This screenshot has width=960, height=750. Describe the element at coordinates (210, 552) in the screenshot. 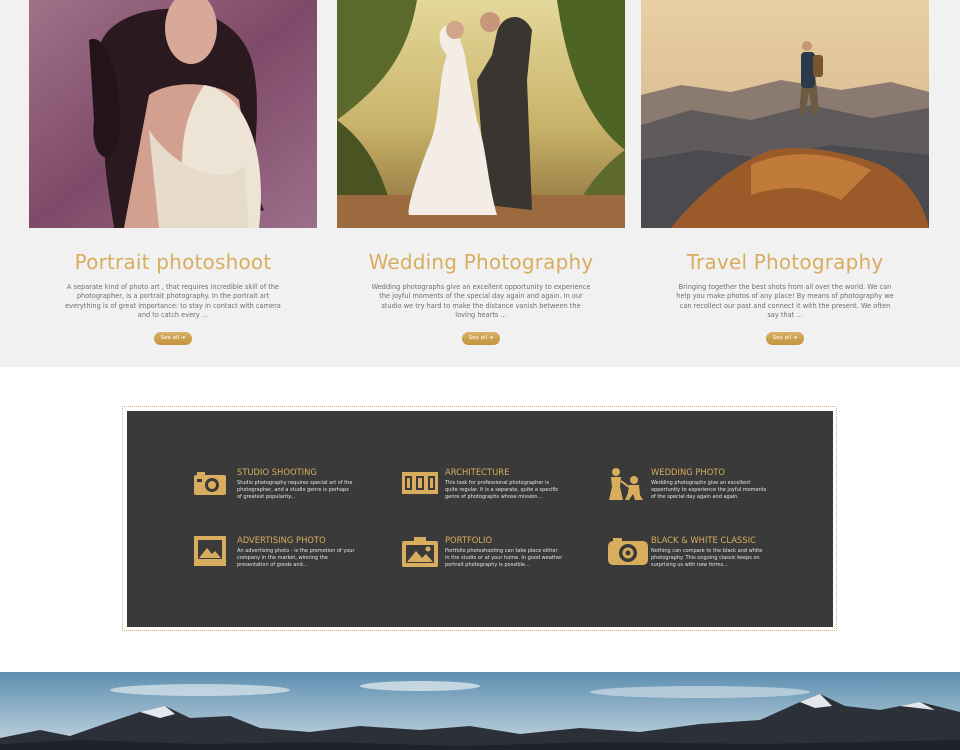

I see `picture-frame-icon` at that location.